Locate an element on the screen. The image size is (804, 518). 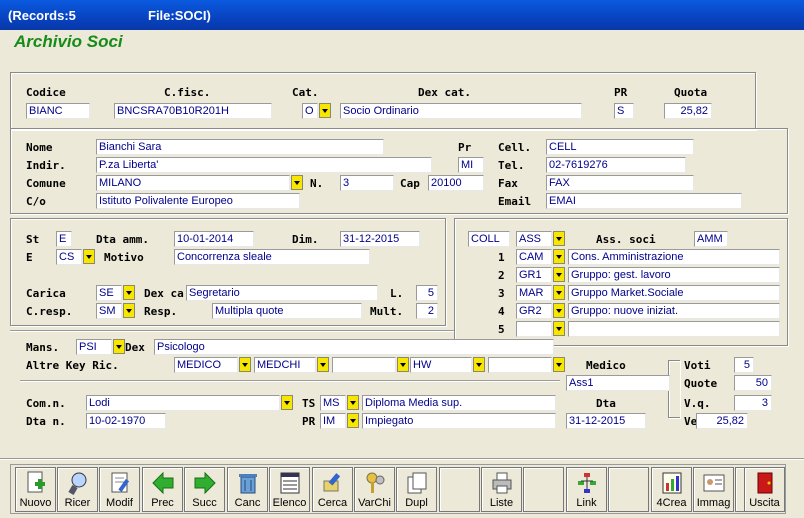
toolbar-modif-button: Modif is located at coordinates (119, 489).